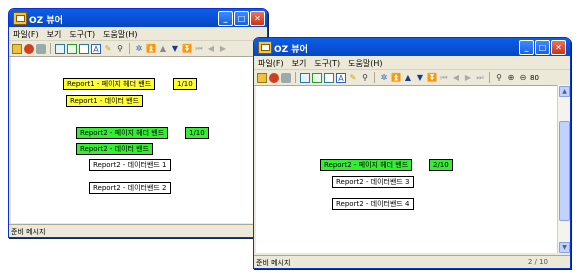 Image resolution: width=587 pixels, height=276 pixels. I want to click on scroll-up-button: ▲, so click(564, 91).